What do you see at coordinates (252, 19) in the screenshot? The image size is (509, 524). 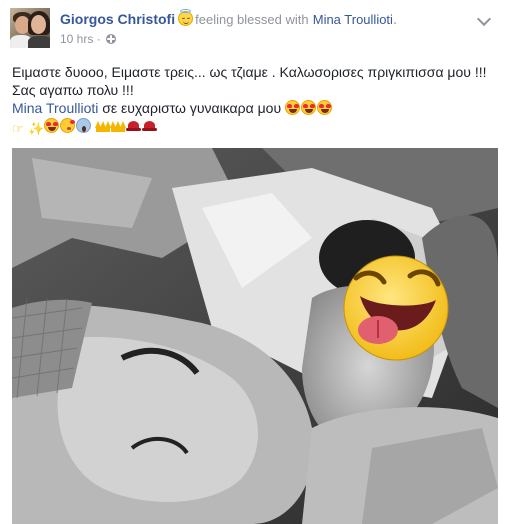 I see `feeling-text: feeling blessed with` at bounding box center [252, 19].